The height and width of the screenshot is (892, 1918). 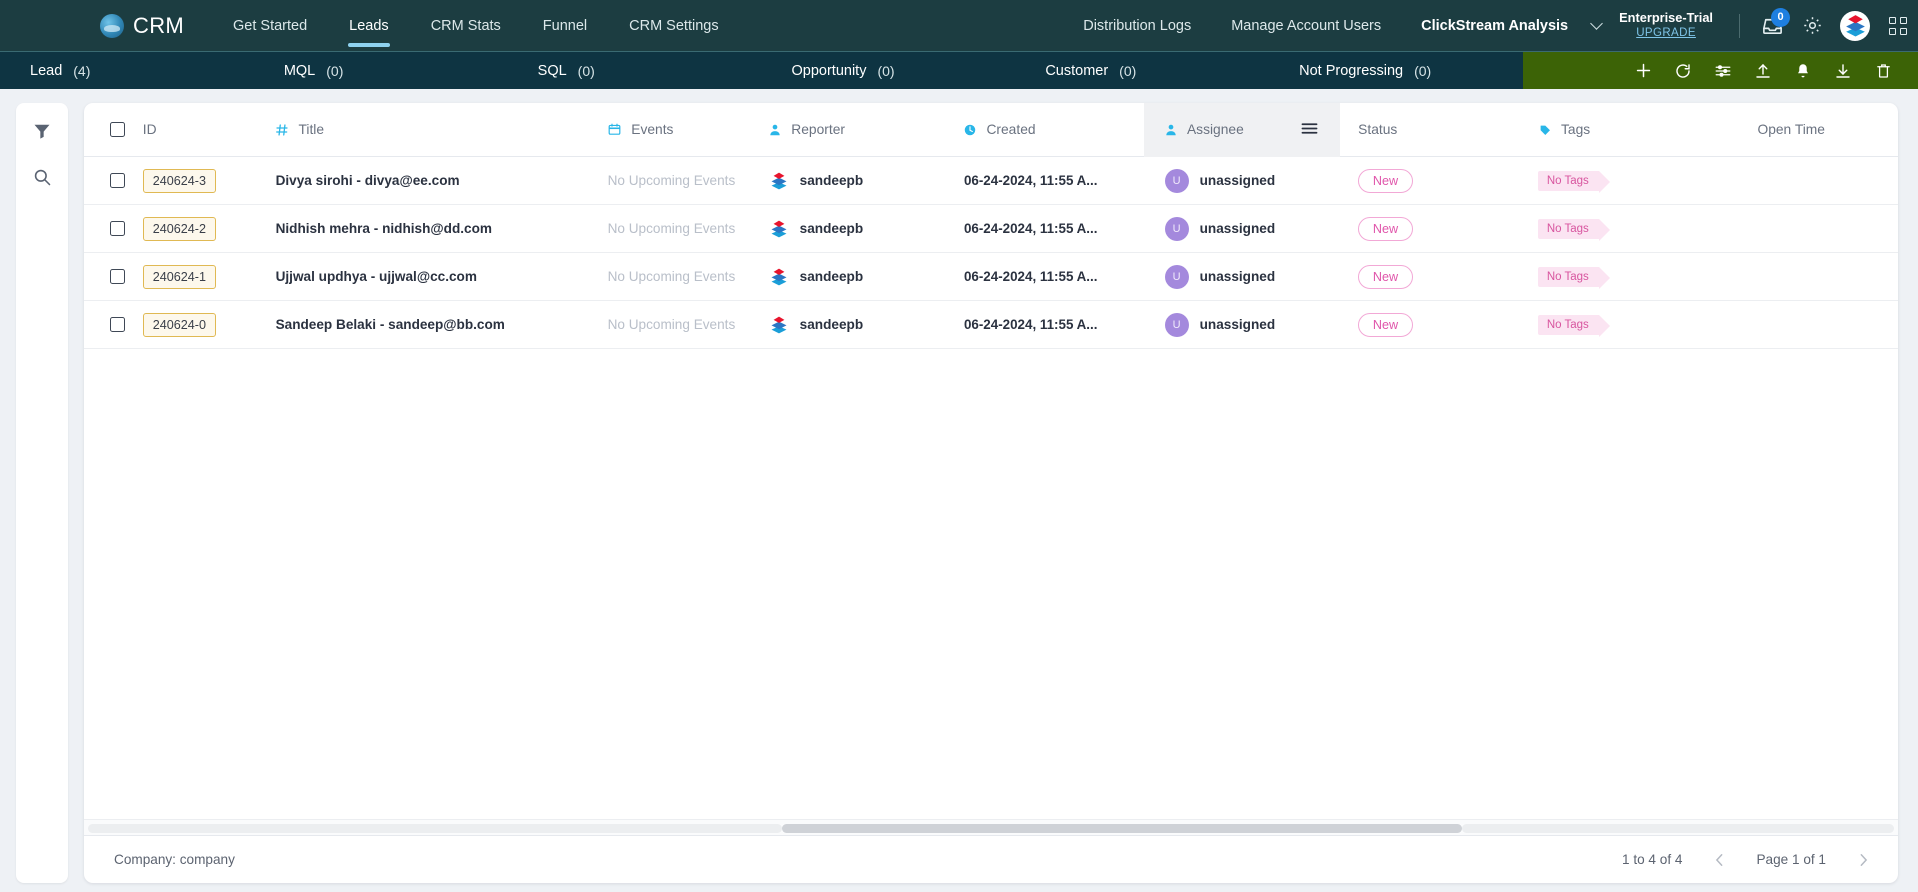 I want to click on stage-tab-sql: SQL (0), so click(x=635, y=71).